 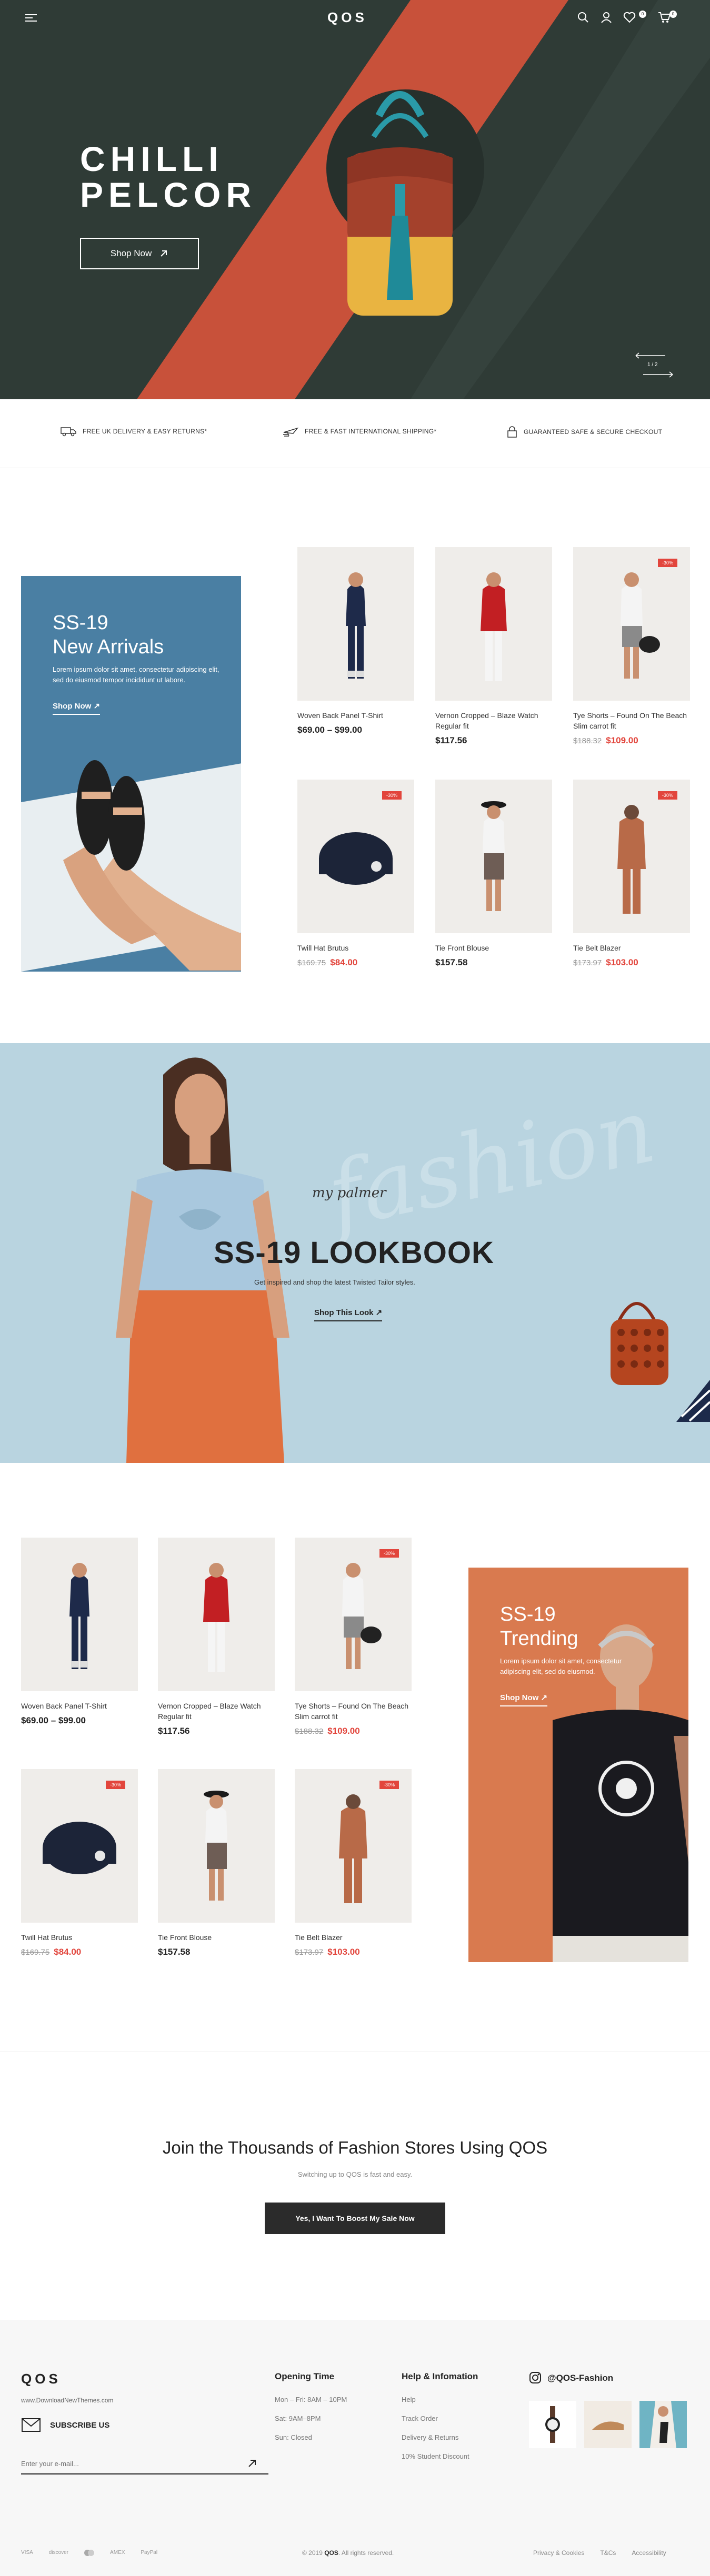 I want to click on privacy-link: Privacy & Cookies, so click(x=558, y=2553).